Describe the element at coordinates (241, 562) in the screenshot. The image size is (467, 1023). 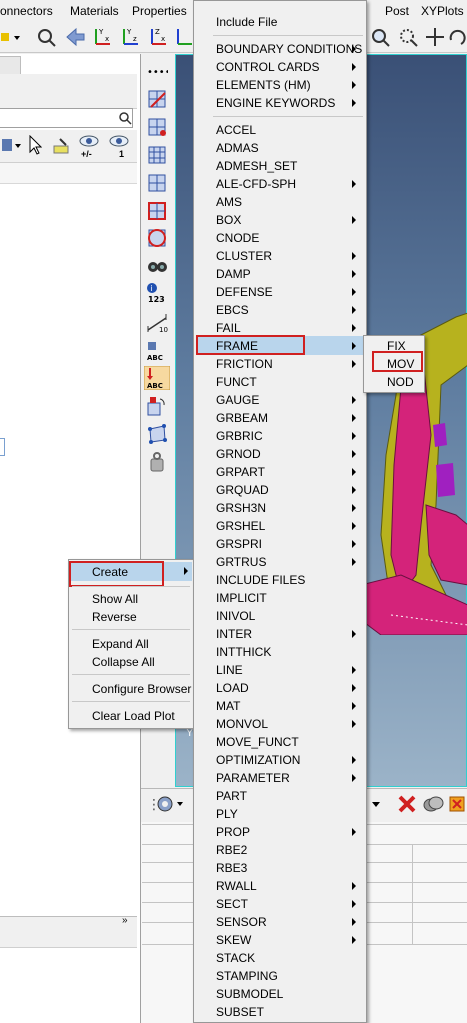
I see `menu-item-grtrus: GRTRUS` at that location.